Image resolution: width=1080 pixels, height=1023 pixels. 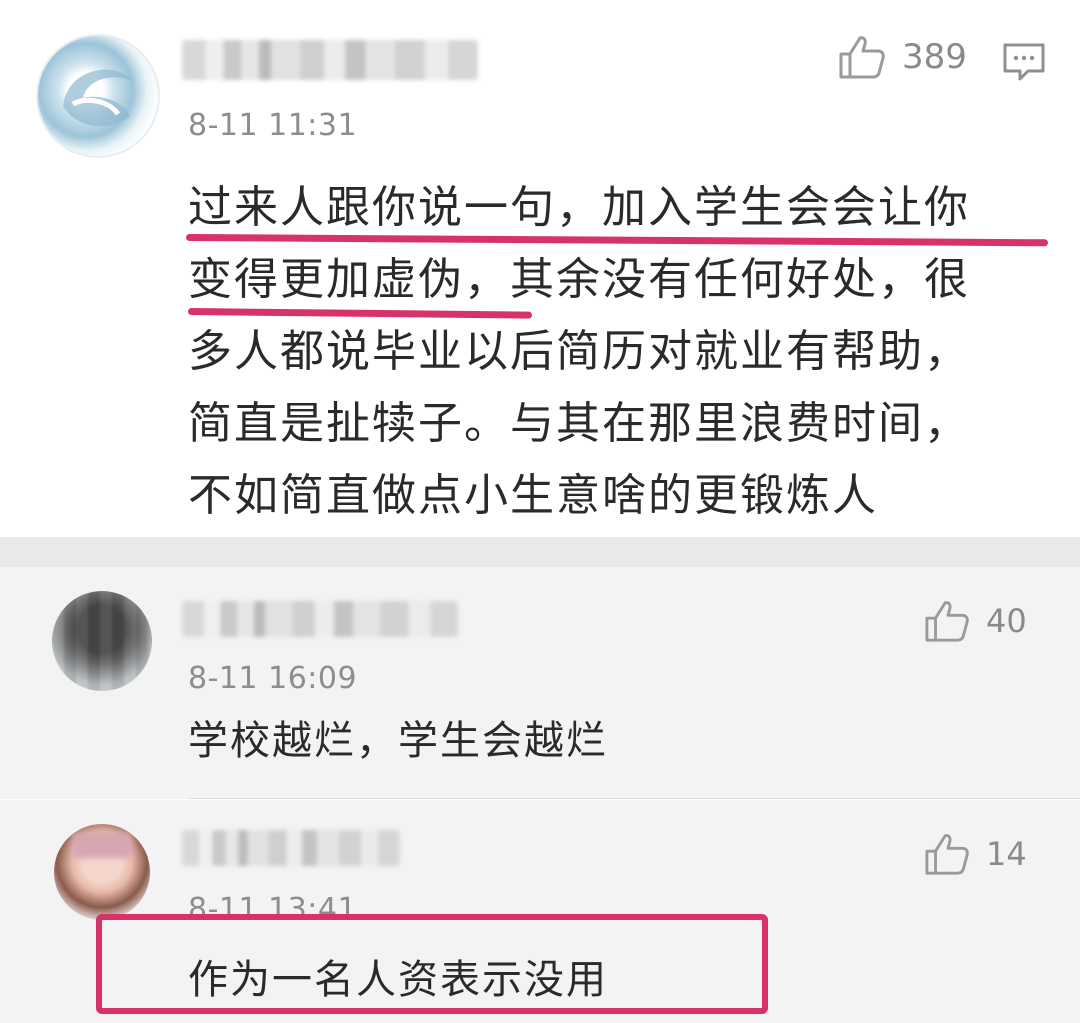 I want to click on like-button: 40, so click(x=975, y=621).